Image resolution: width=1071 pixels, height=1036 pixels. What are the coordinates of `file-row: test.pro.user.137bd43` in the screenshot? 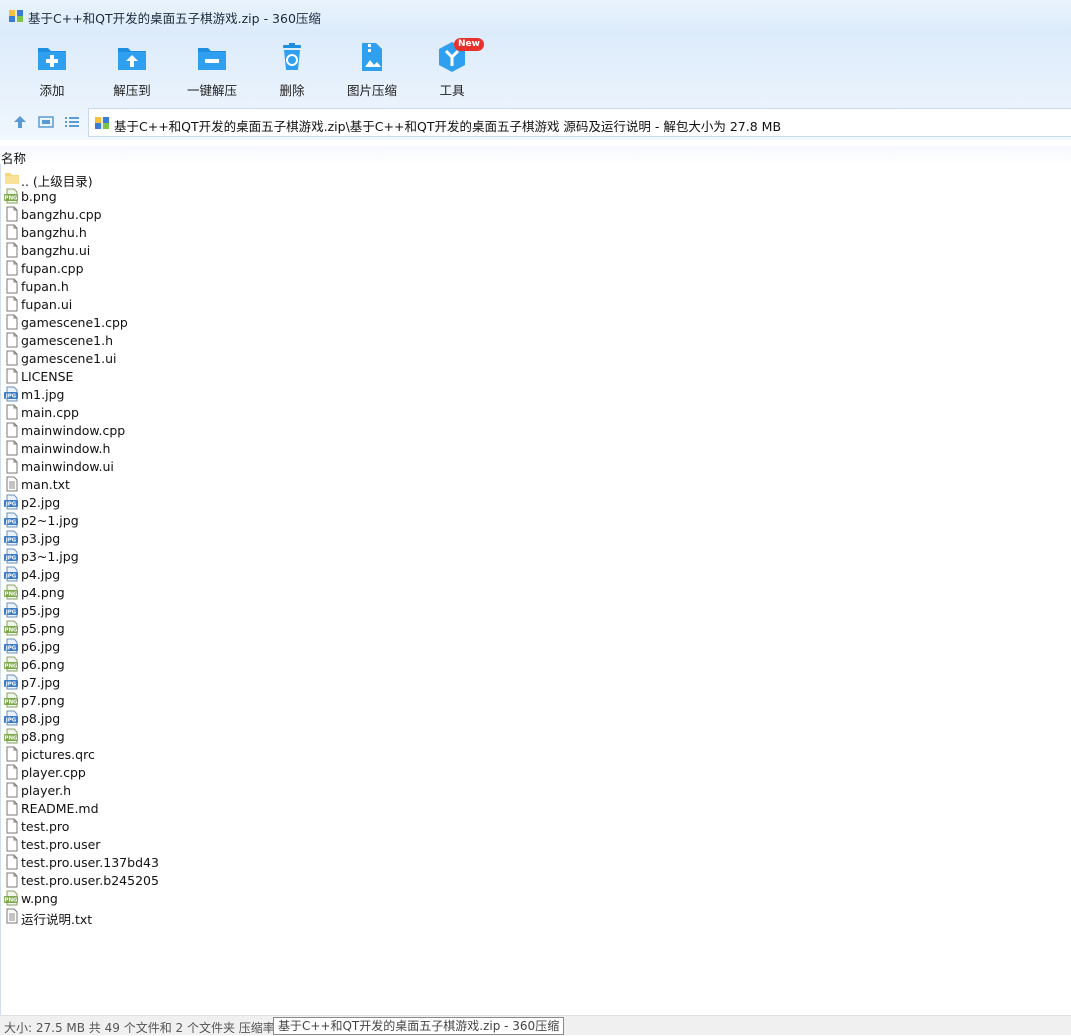 It's located at (200, 862).